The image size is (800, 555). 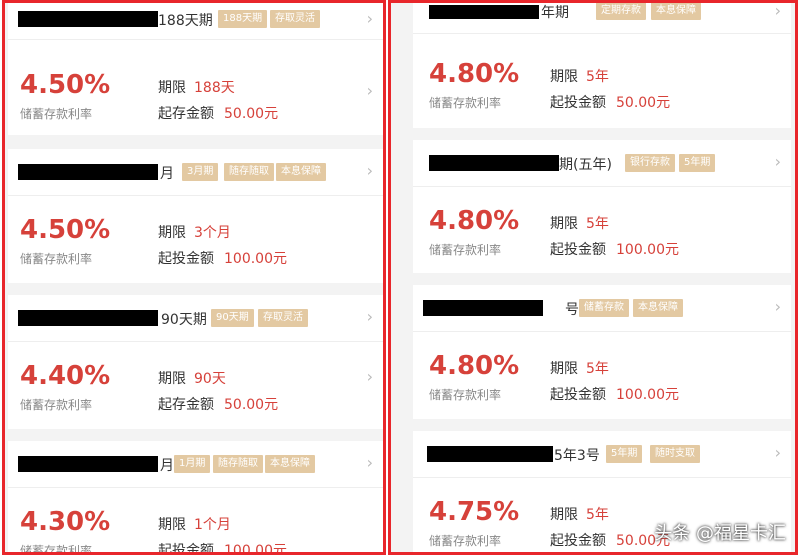 I want to click on product-card-header: 月 3月期 随存随取 本息保障 ›, so click(x=195, y=172).